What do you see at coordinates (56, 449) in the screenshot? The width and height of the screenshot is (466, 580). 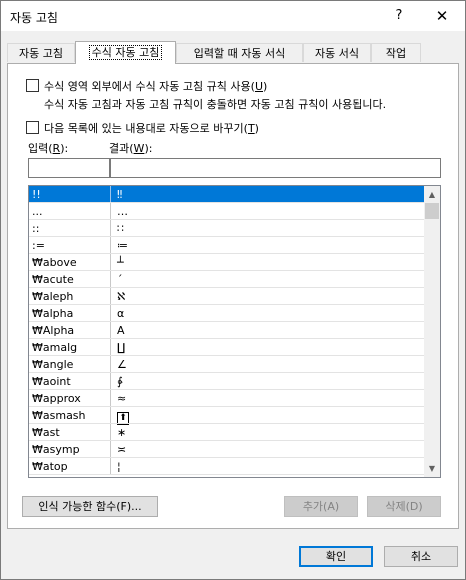 I see `list-item-input: ₩asymp` at bounding box center [56, 449].